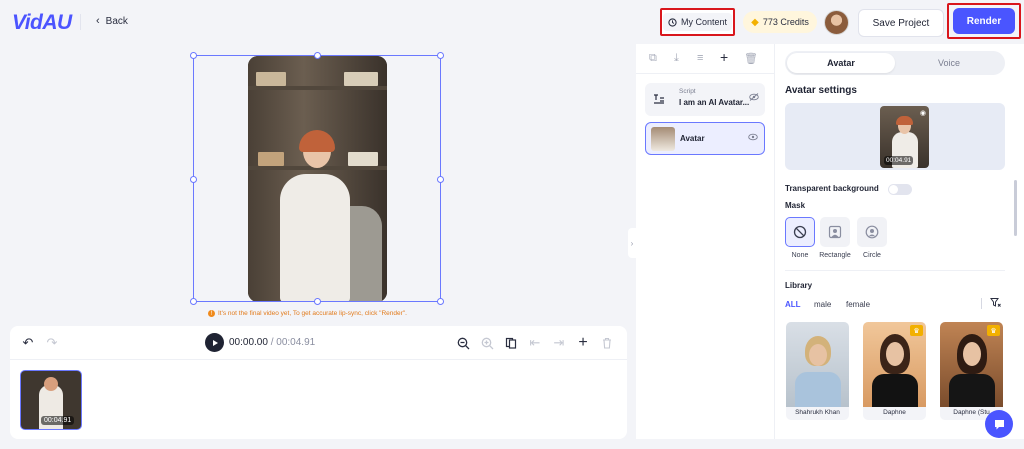 The height and width of the screenshot is (449, 1024). Describe the element at coordinates (659, 99) in the screenshot. I see `script-icon` at that location.